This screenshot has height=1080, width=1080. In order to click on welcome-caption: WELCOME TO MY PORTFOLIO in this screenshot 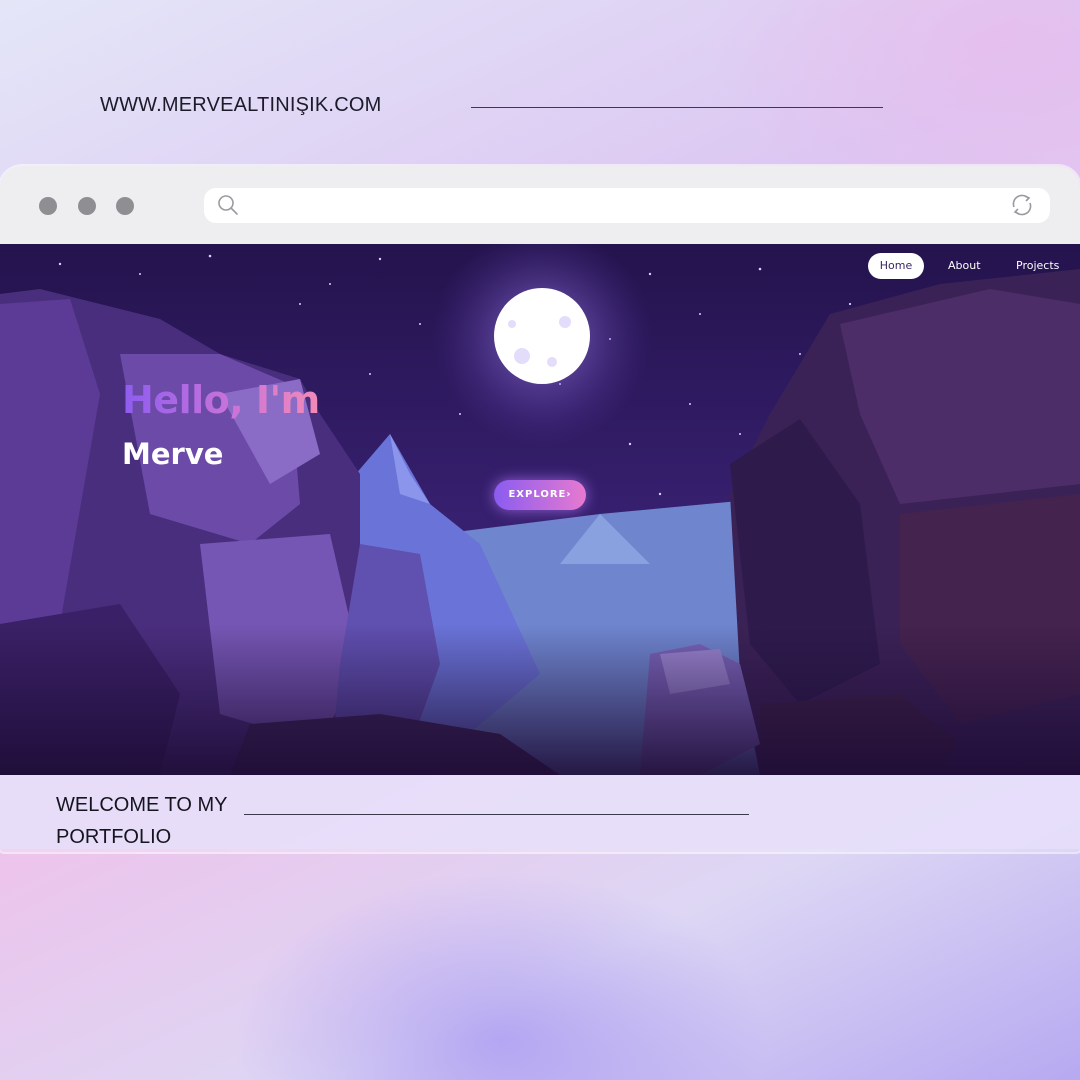, I will do `click(142, 821)`.